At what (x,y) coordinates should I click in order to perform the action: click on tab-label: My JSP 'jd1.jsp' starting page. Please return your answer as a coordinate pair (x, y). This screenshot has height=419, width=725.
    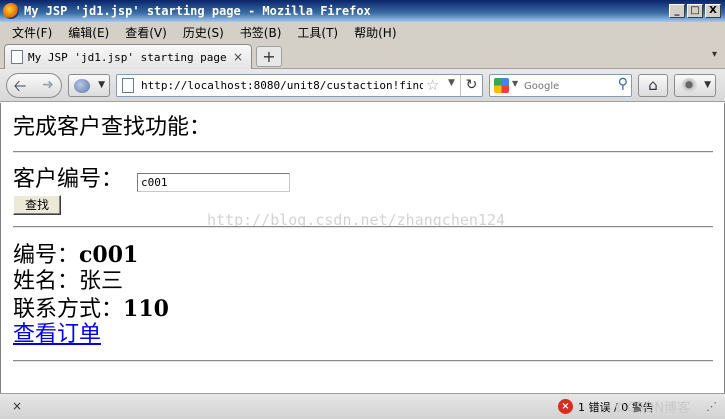
    Looking at the image, I should click on (127, 57).